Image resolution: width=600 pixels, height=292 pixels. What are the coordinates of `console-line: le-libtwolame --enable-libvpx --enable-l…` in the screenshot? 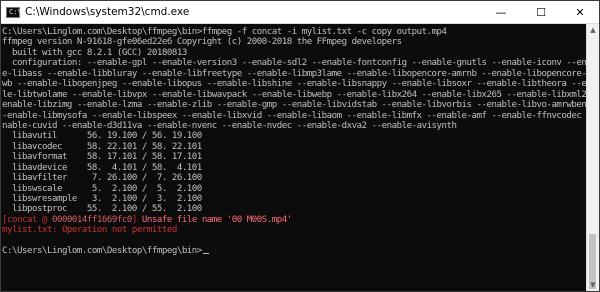 It's located at (294, 94).